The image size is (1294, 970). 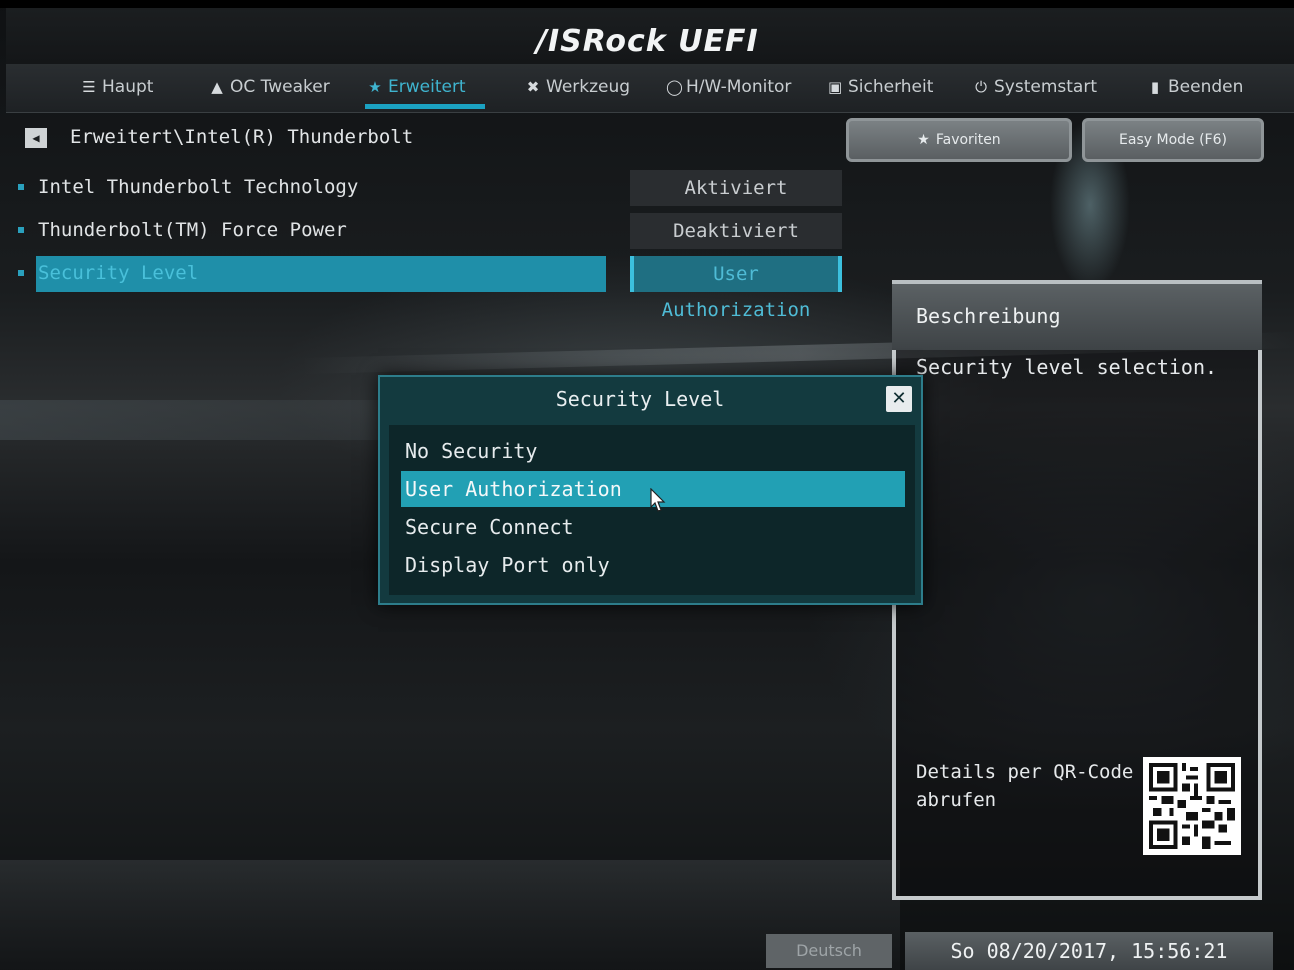 I want to click on tab-hw-monitor: ◯ H/W-Monitor, so click(x=728, y=87).